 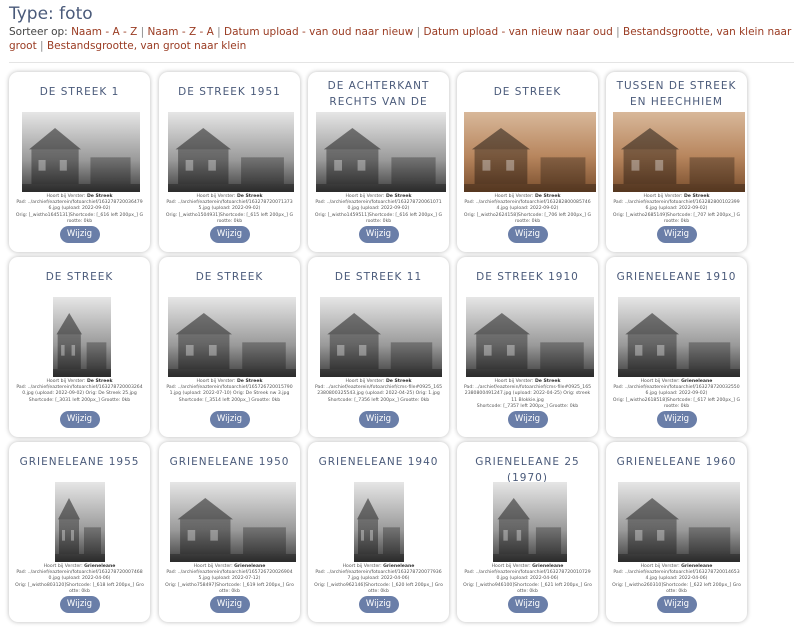 I want to click on sort-option-link: Naam - A - Z, so click(x=104, y=32).